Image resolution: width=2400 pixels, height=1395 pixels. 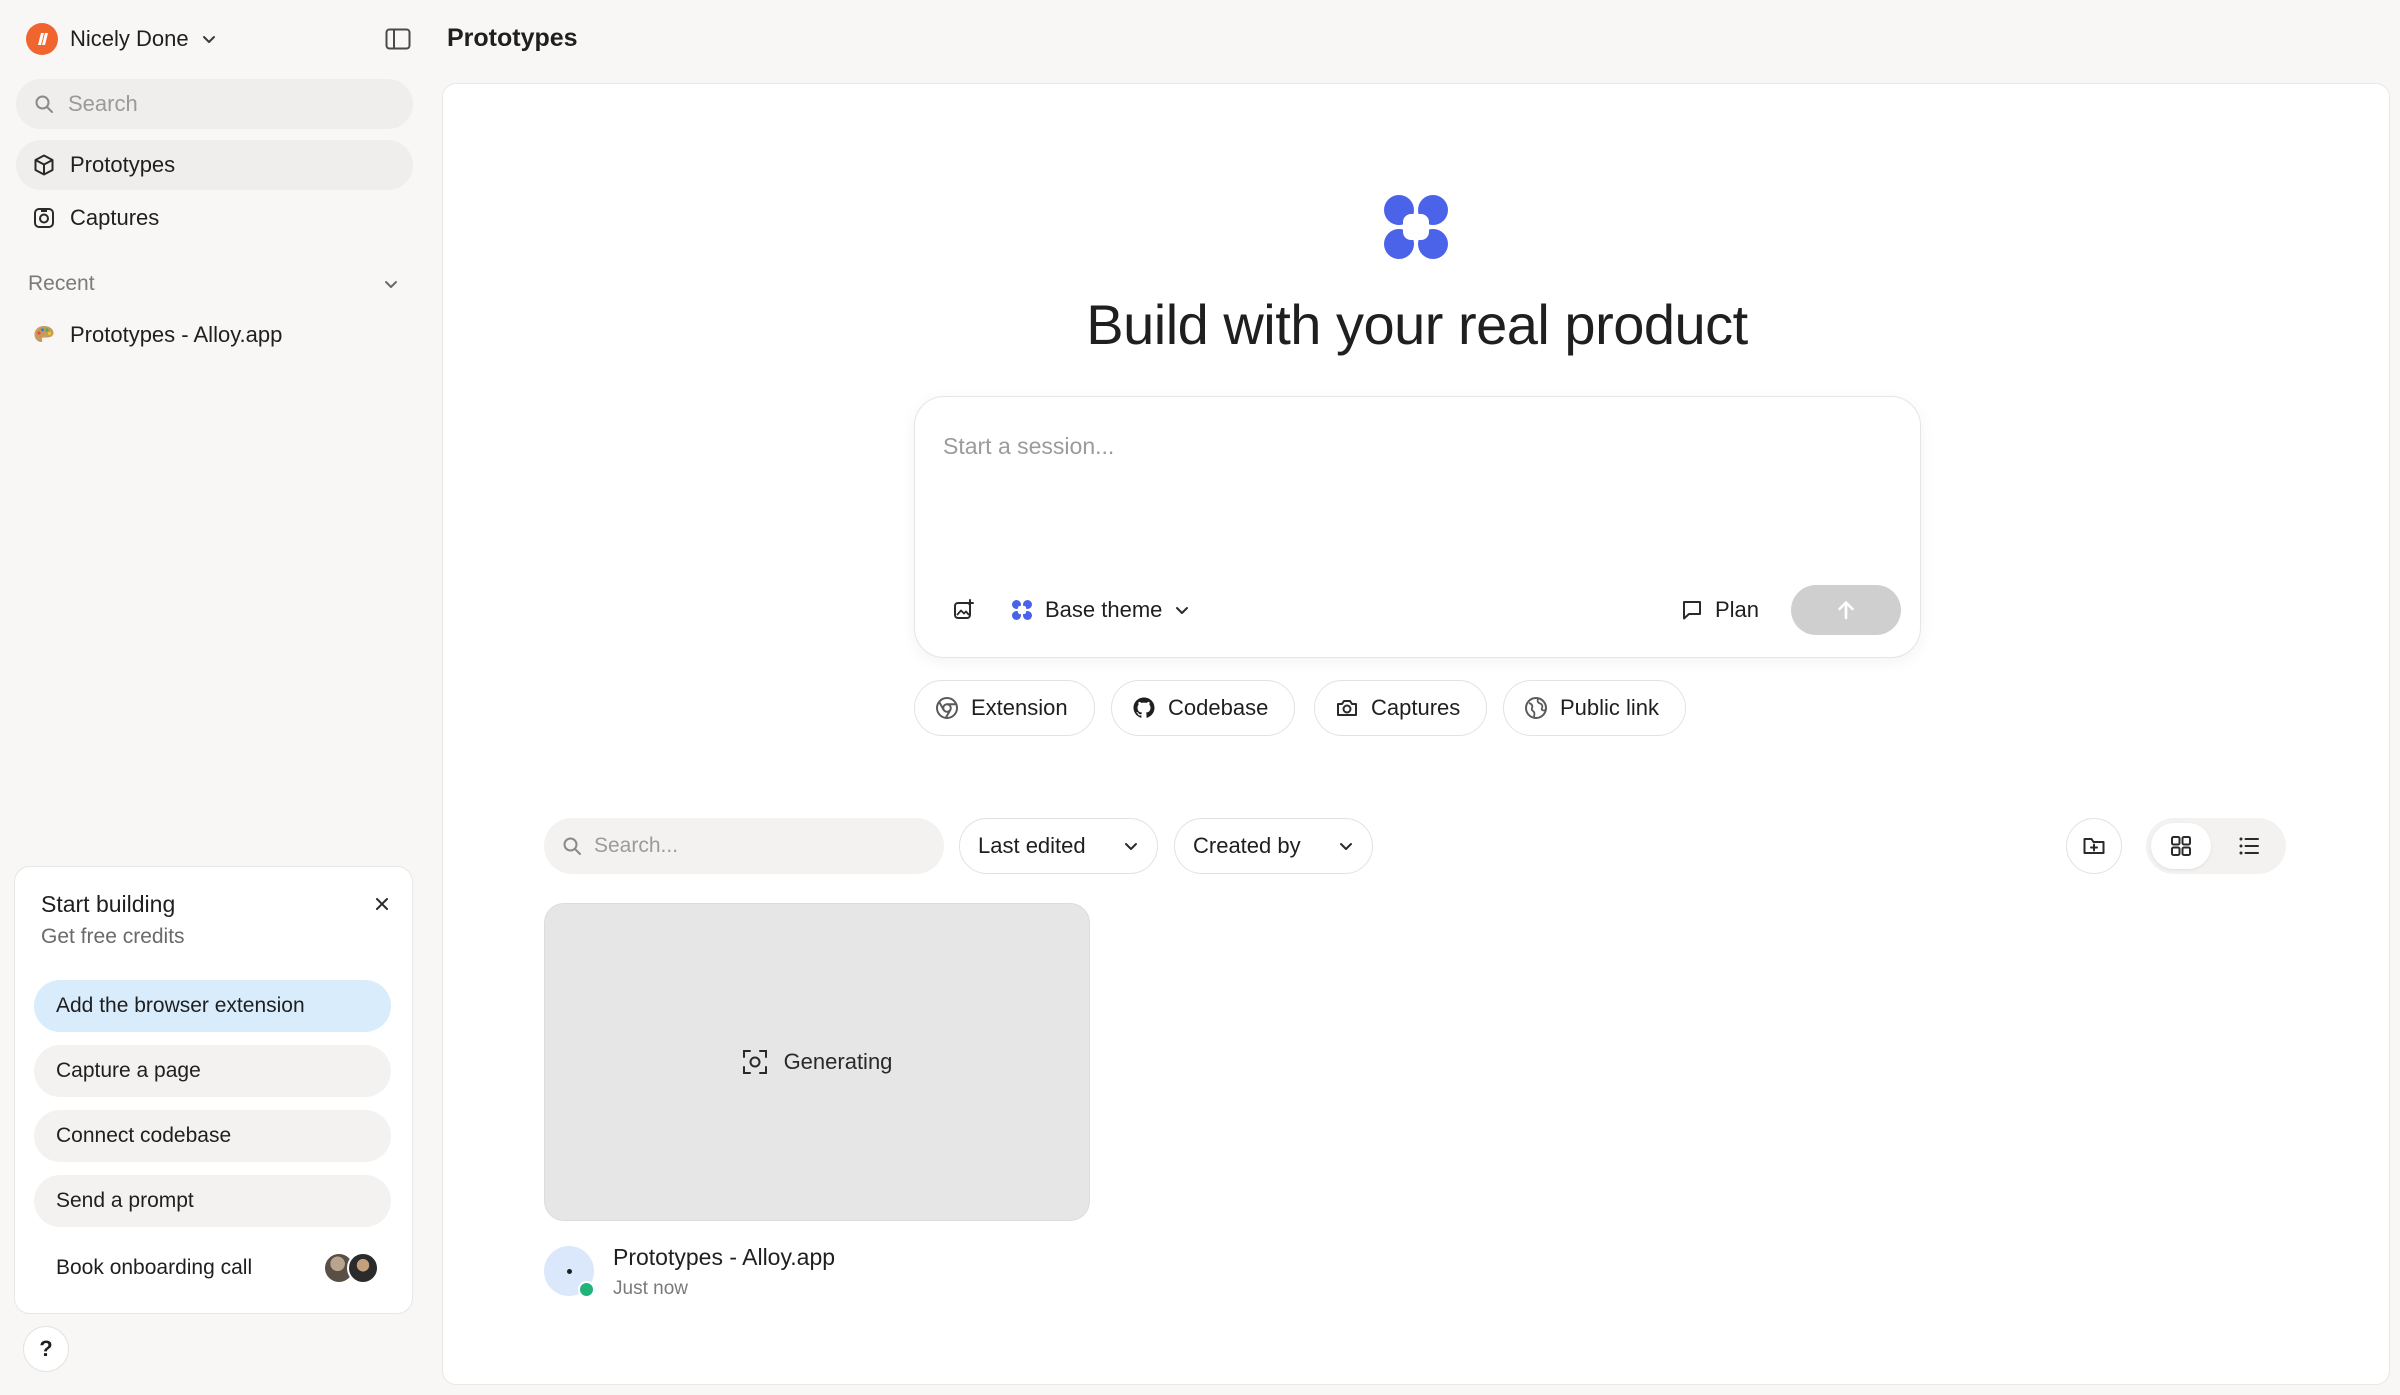 I want to click on plan-button: Plan, so click(x=1720, y=610).